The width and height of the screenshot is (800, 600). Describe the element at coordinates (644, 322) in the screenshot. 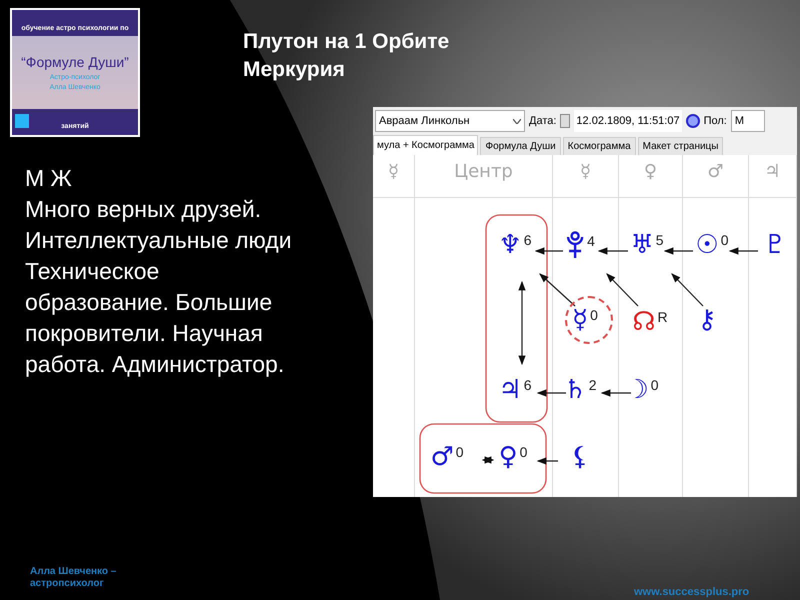

I see `planet-symbol: ☊` at that location.